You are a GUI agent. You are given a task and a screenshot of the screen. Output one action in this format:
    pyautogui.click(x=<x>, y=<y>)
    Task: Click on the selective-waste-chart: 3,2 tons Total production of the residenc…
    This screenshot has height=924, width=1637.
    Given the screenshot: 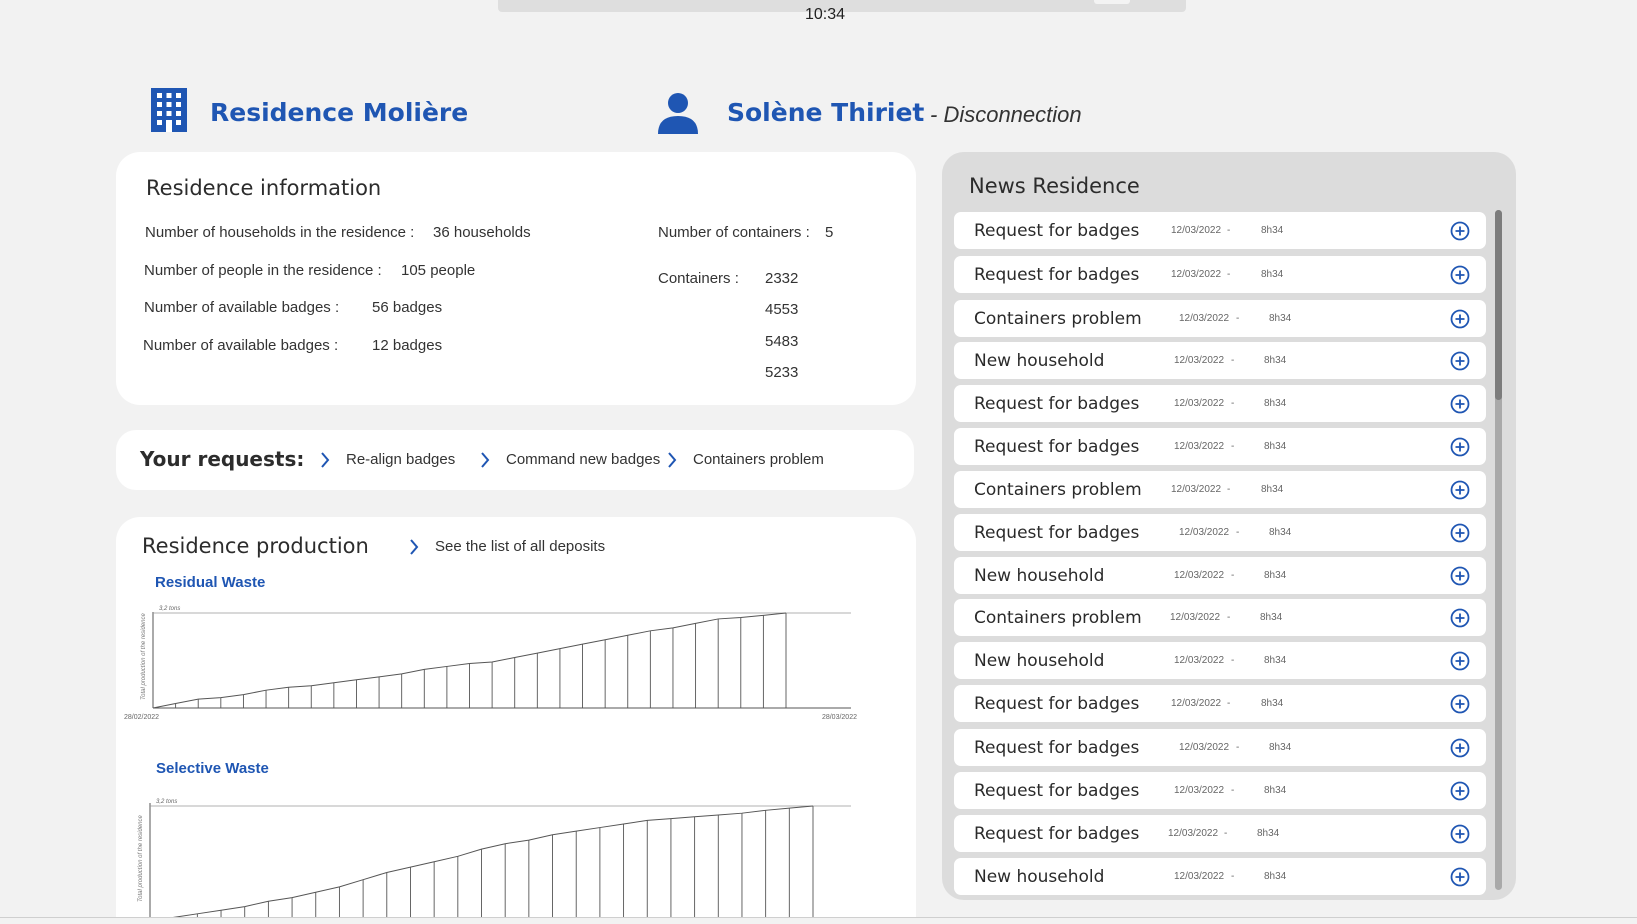 What is the action you would take?
    pyautogui.click(x=494, y=858)
    